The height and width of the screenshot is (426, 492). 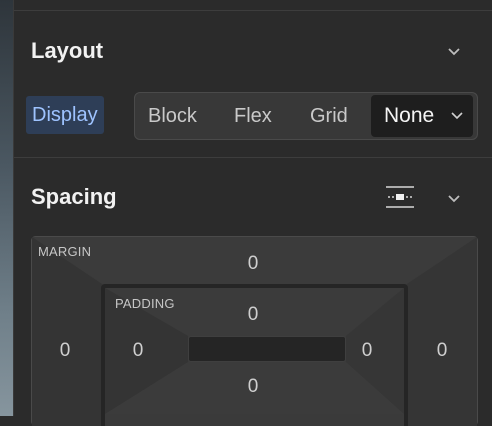 What do you see at coordinates (253, 10) in the screenshot?
I see `top-divider` at bounding box center [253, 10].